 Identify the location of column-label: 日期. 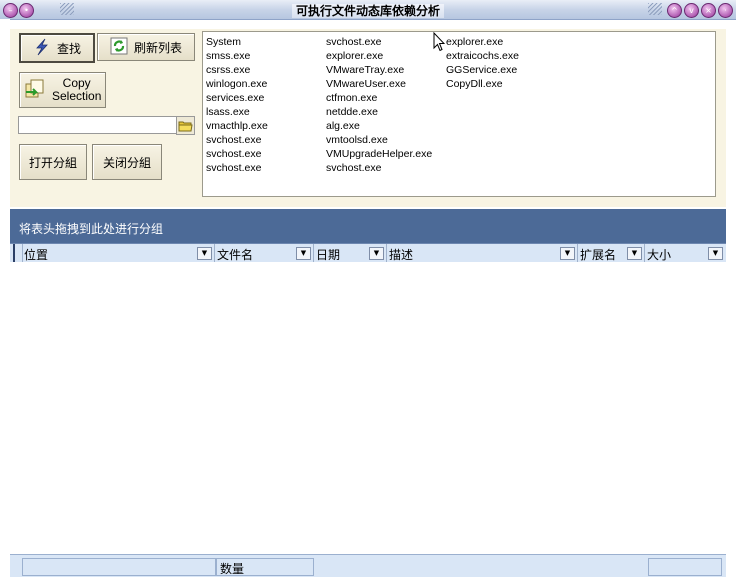
(328, 255).